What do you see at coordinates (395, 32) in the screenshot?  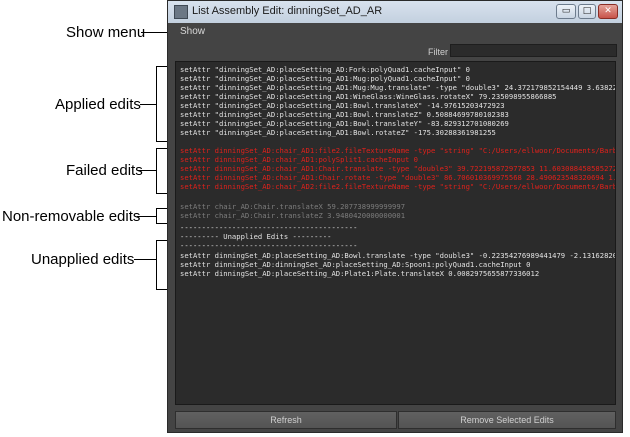 I see `menu-bar: Show` at bounding box center [395, 32].